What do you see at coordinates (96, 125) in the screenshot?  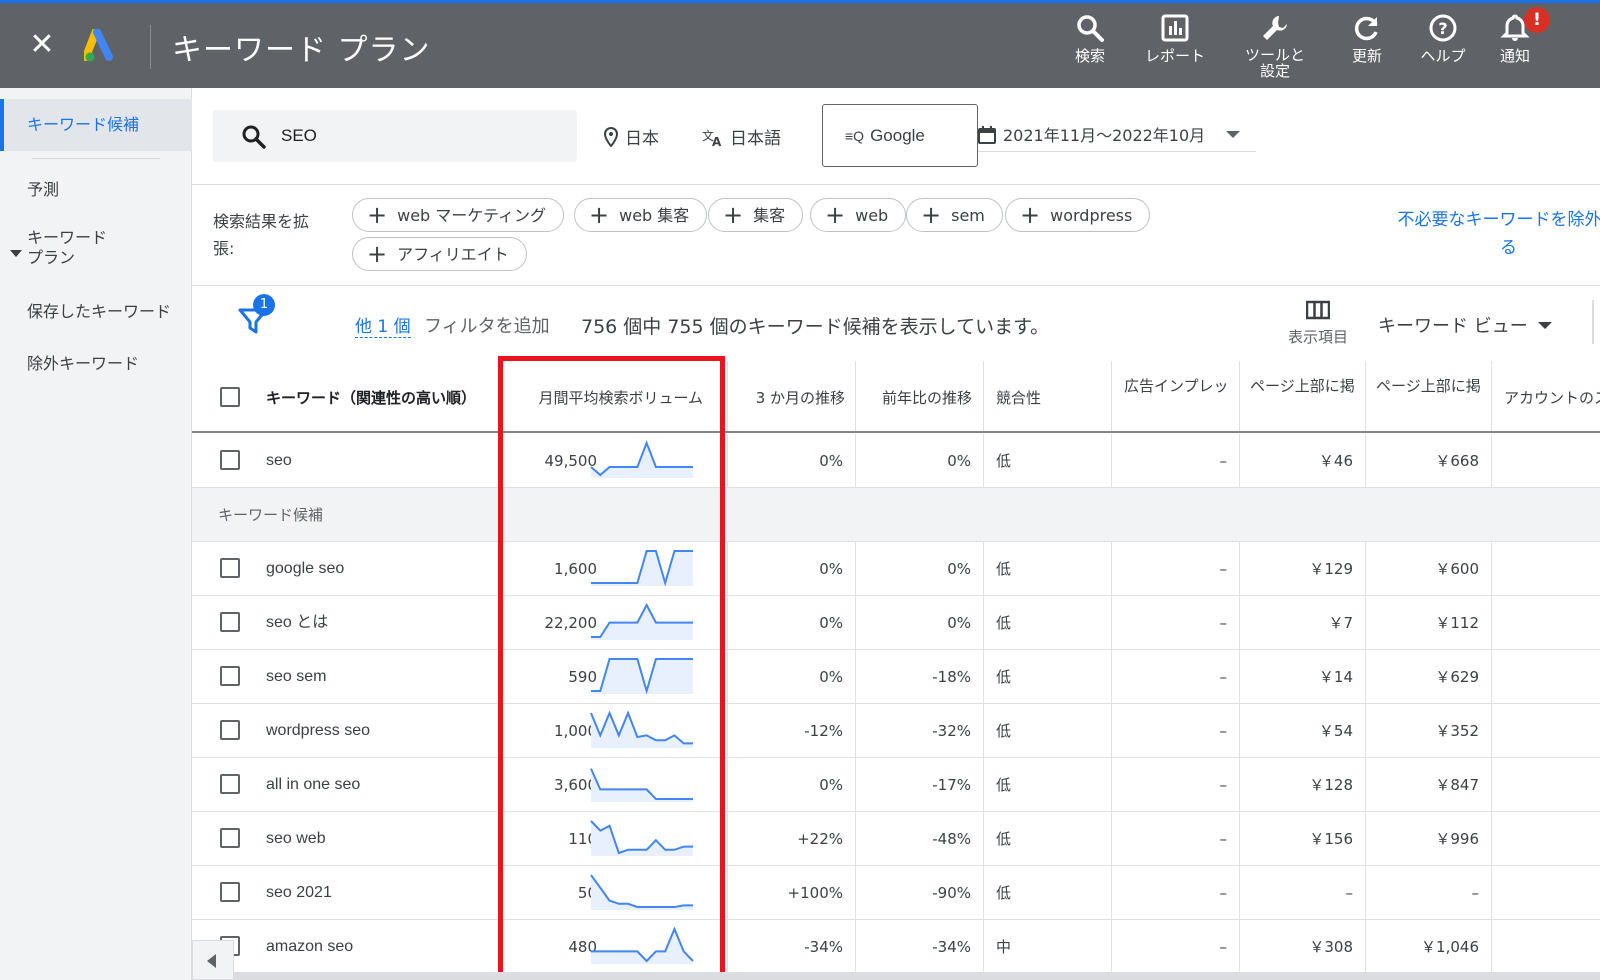 I see `sidebar-item-keyword-ideas: キーワード候補` at bounding box center [96, 125].